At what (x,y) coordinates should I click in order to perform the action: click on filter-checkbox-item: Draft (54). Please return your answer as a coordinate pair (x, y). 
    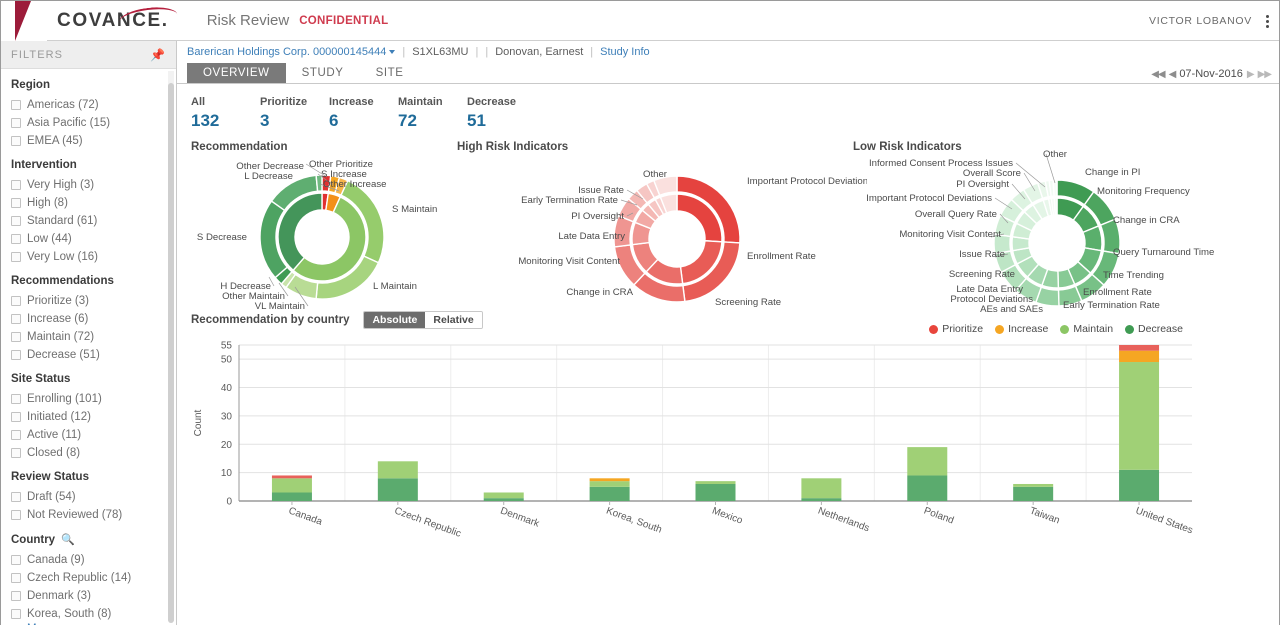
    Looking at the image, I should click on (93, 497).